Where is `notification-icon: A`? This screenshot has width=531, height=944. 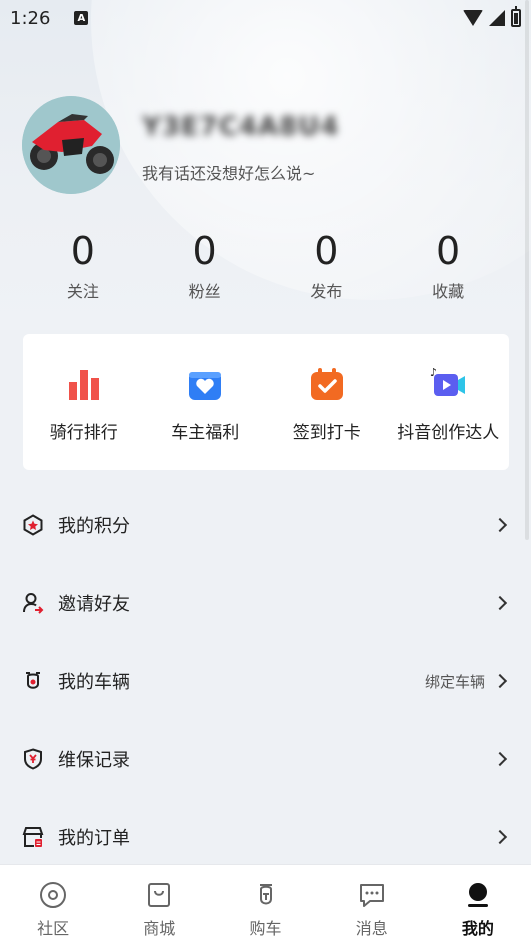 notification-icon: A is located at coordinates (81, 18).